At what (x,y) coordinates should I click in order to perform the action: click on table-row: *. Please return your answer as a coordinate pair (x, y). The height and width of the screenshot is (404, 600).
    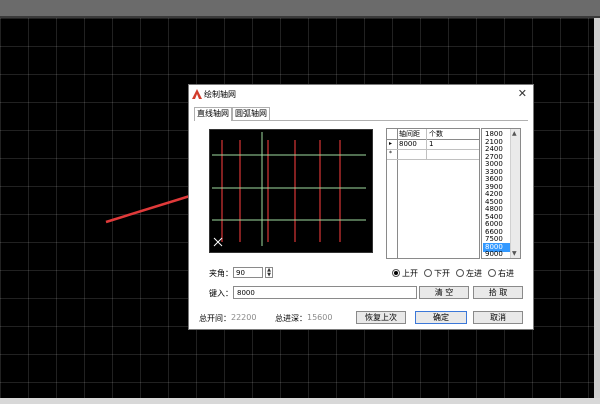
    Looking at the image, I should click on (433, 154).